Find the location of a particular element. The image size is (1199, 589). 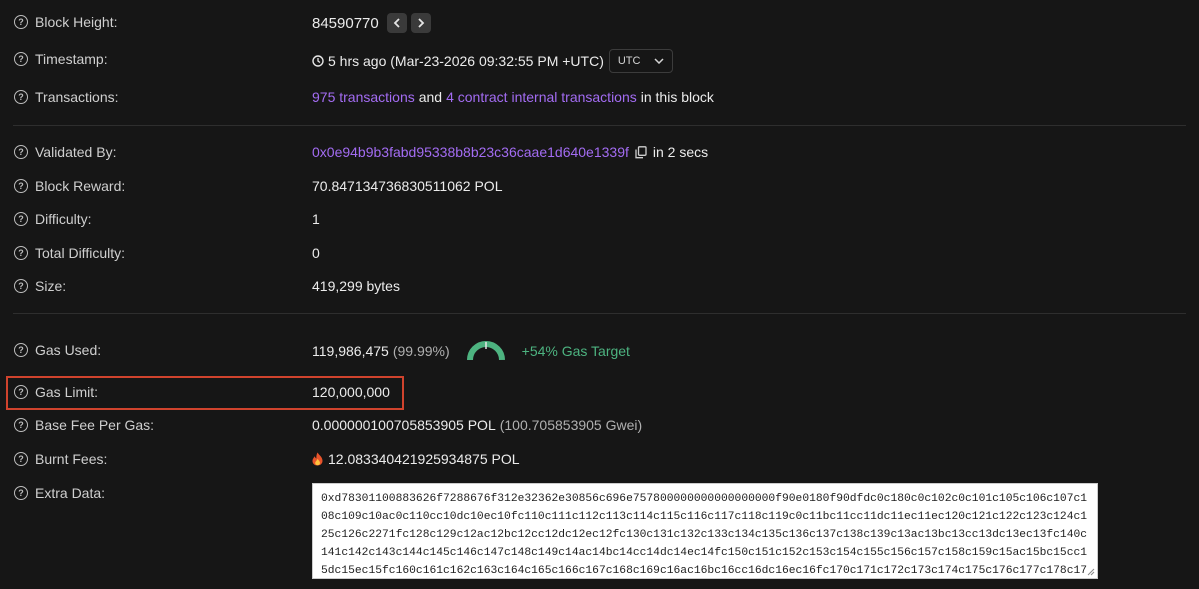

gas-limit-label: ? Gas Limit: is located at coordinates (56, 392).